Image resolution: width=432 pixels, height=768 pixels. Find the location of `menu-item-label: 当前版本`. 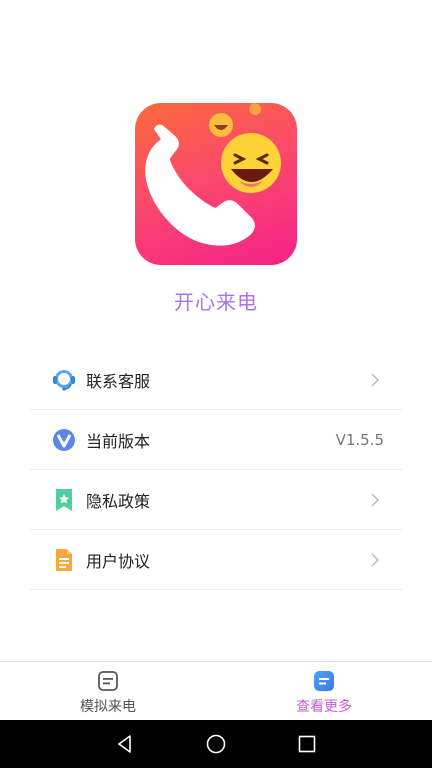

menu-item-label: 当前版本 is located at coordinates (118, 441).